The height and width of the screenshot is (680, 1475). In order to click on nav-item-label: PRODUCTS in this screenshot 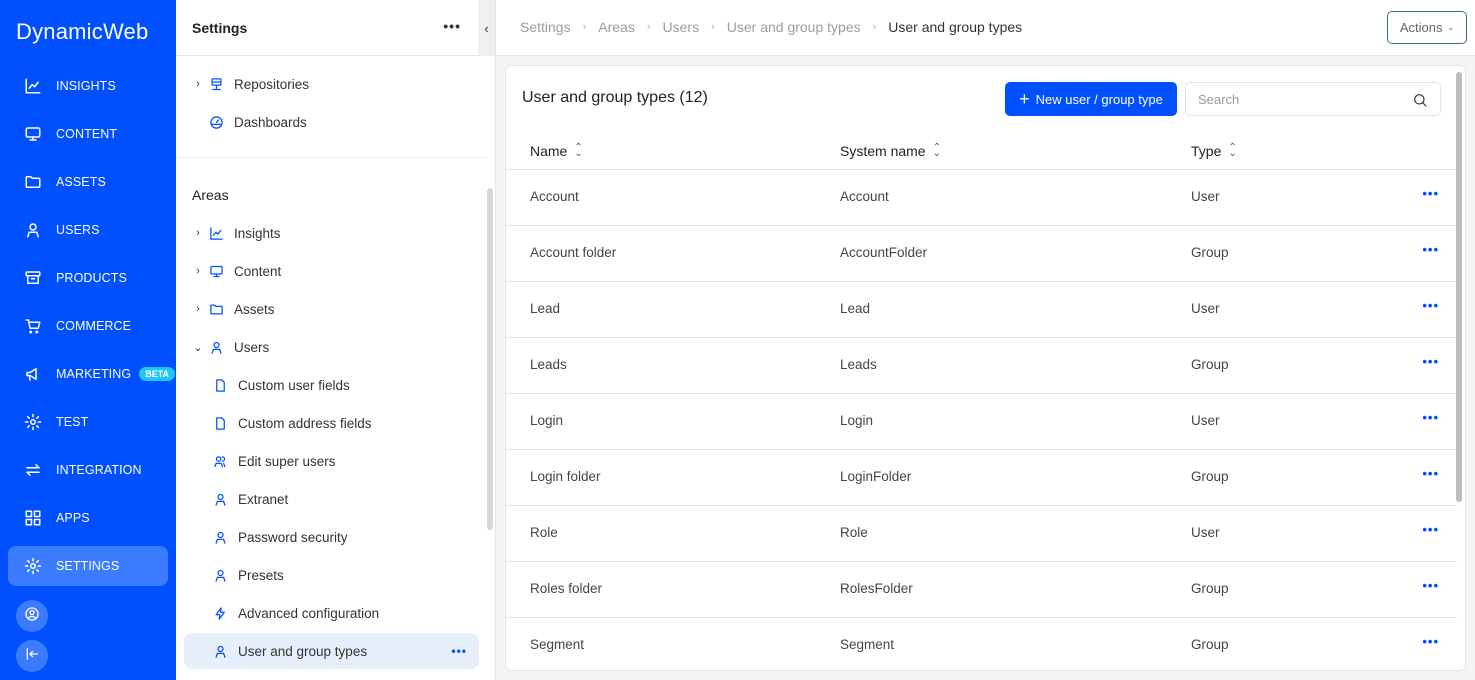, I will do `click(91, 278)`.